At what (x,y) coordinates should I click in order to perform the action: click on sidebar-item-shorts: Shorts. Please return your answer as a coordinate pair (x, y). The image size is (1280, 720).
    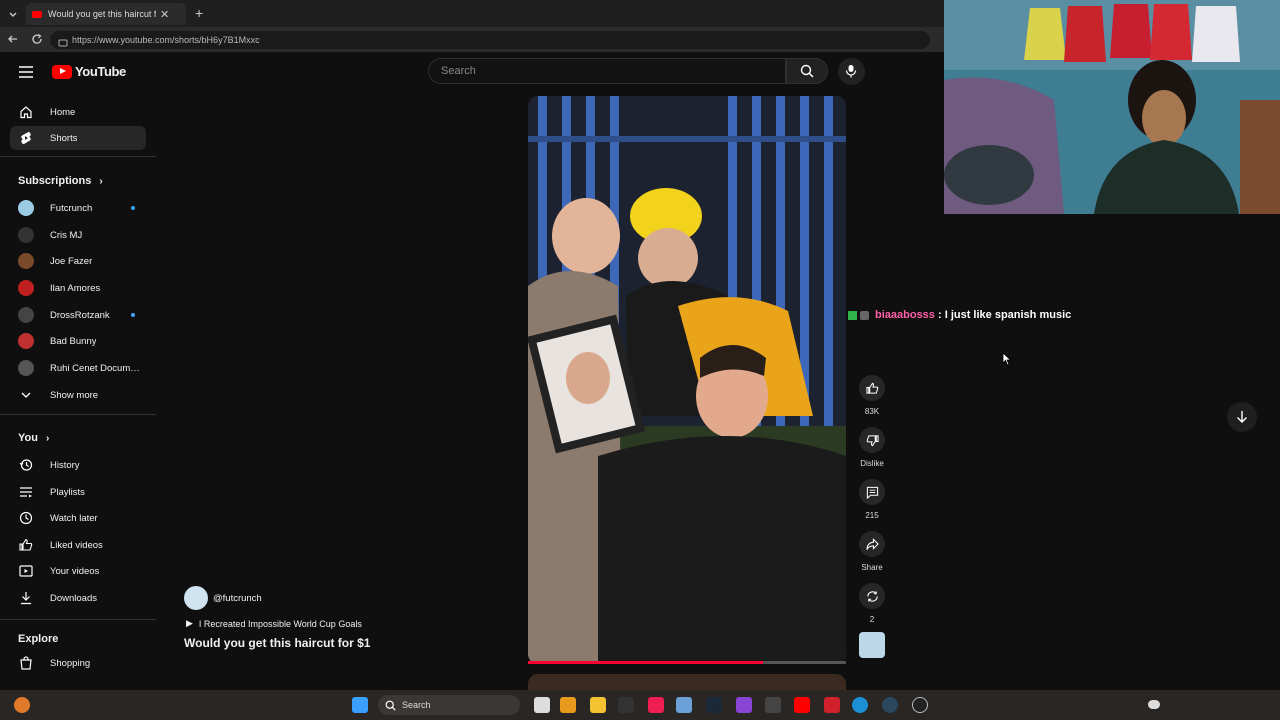
    Looking at the image, I should click on (78, 138).